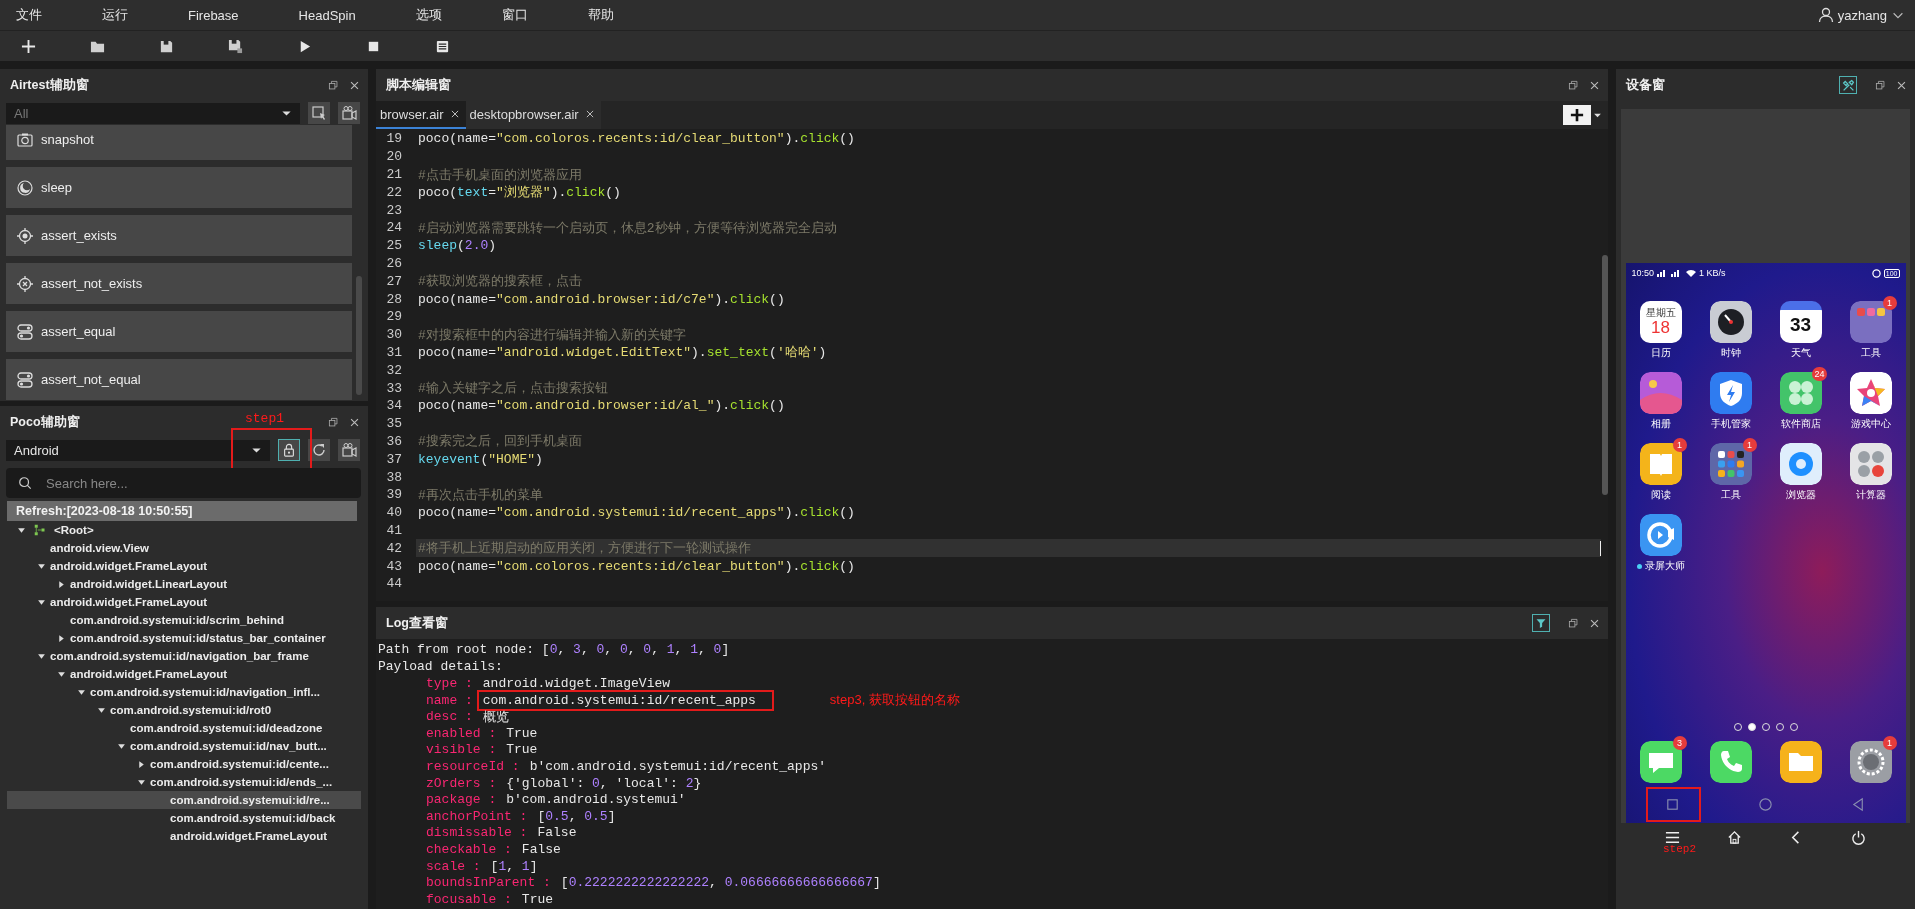 This screenshot has height=909, width=1915. I want to click on menu-item: 运行, so click(115, 15).